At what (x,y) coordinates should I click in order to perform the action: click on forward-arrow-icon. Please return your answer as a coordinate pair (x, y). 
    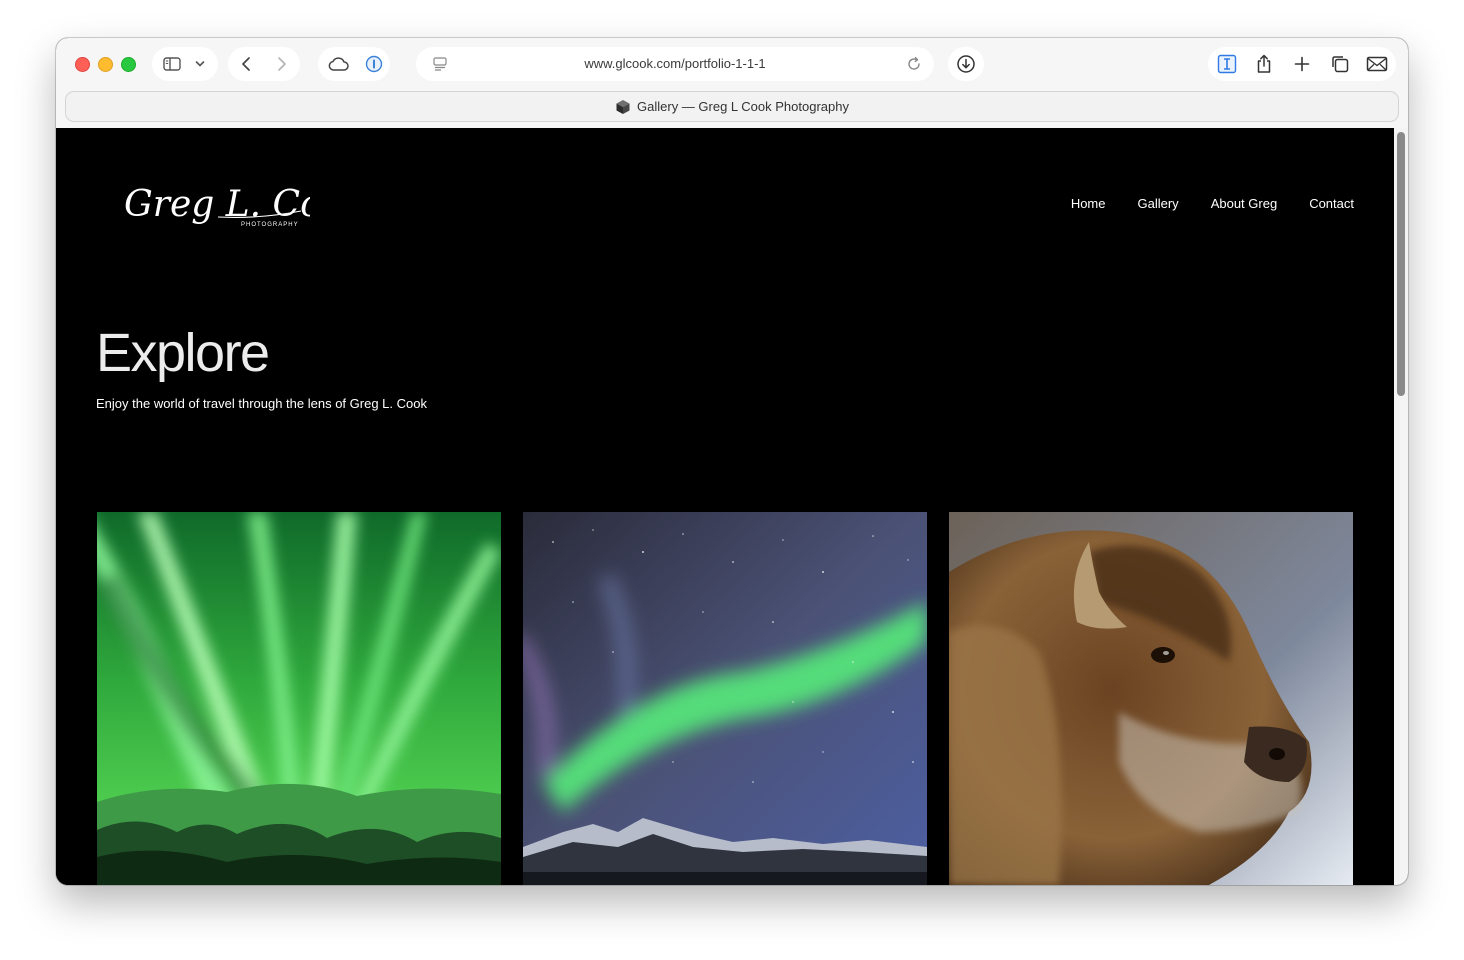
    Looking at the image, I should click on (282, 64).